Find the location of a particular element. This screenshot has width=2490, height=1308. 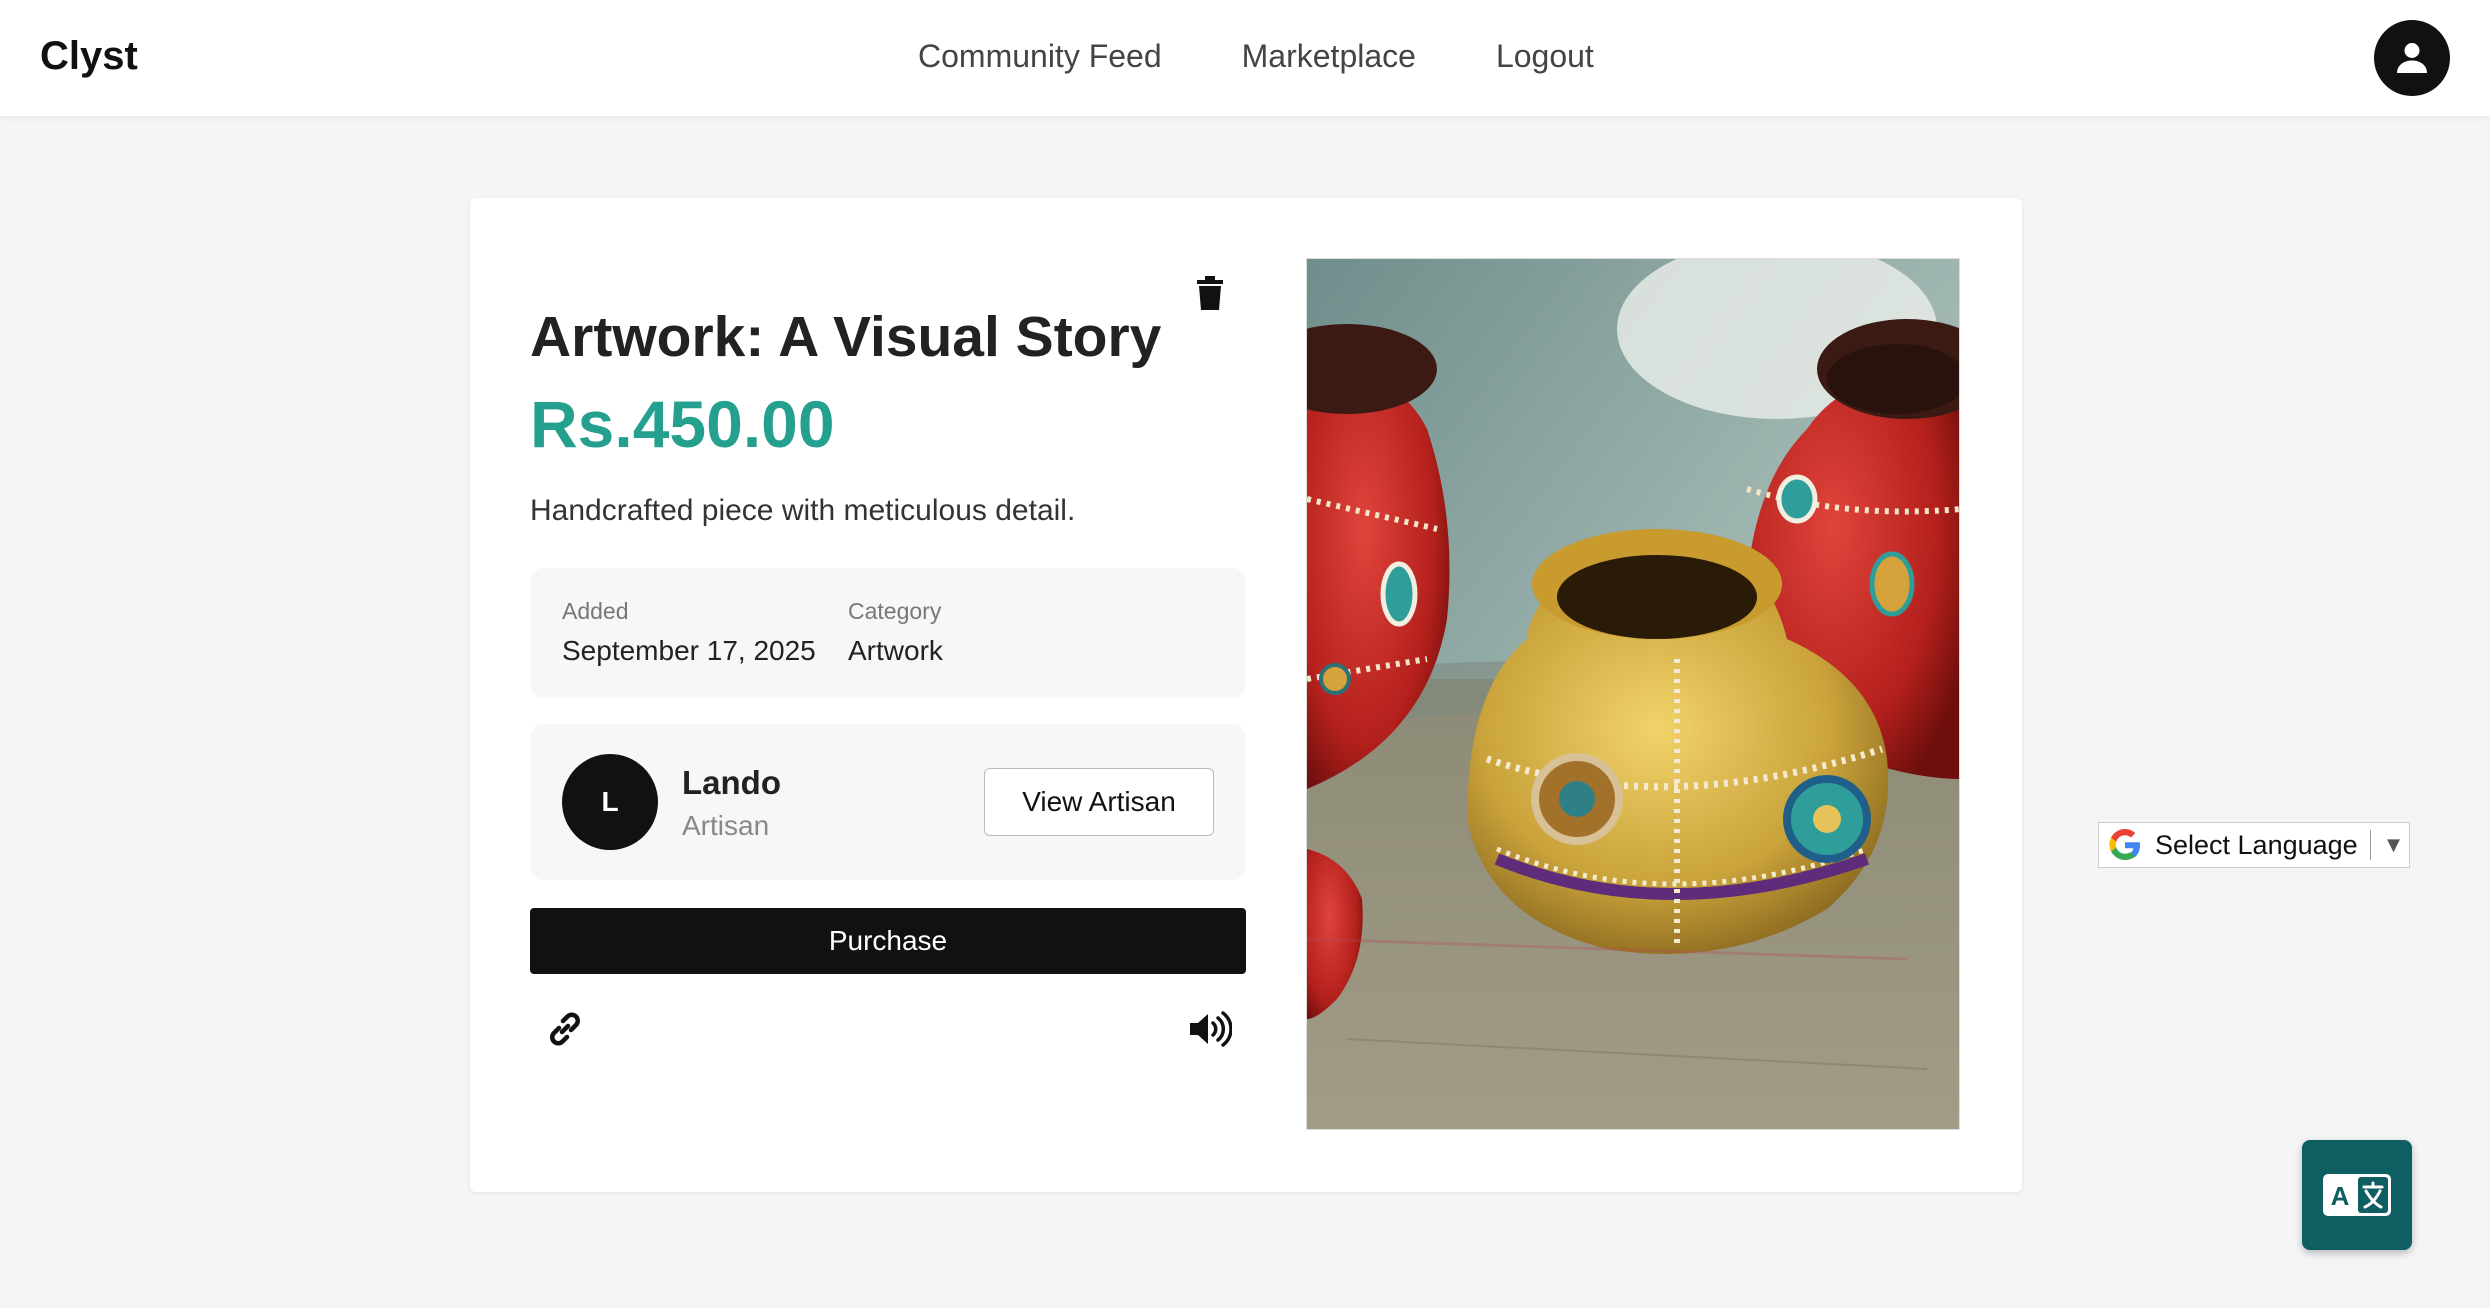

user-icon is located at coordinates (2412, 58).